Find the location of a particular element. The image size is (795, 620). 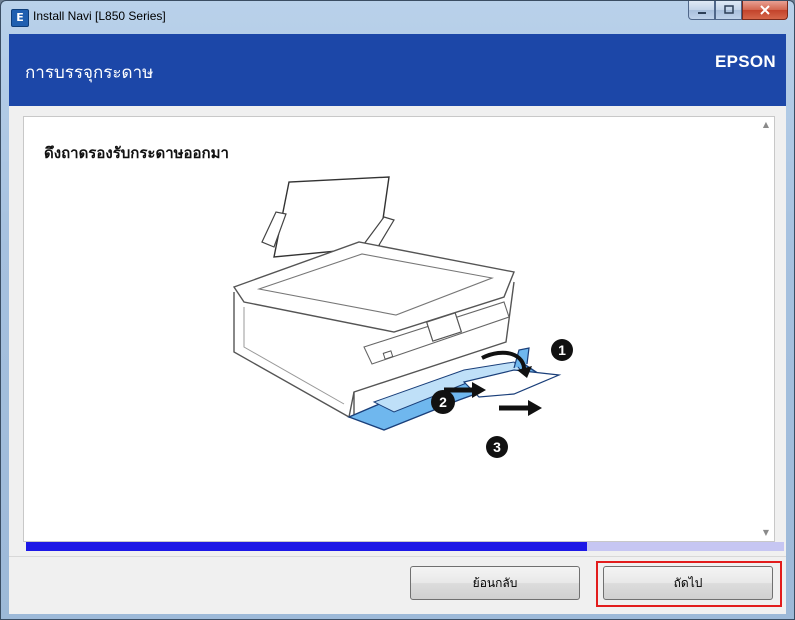

footer-bar: ย้อนกลับ ถัดไป is located at coordinates (397, 585).